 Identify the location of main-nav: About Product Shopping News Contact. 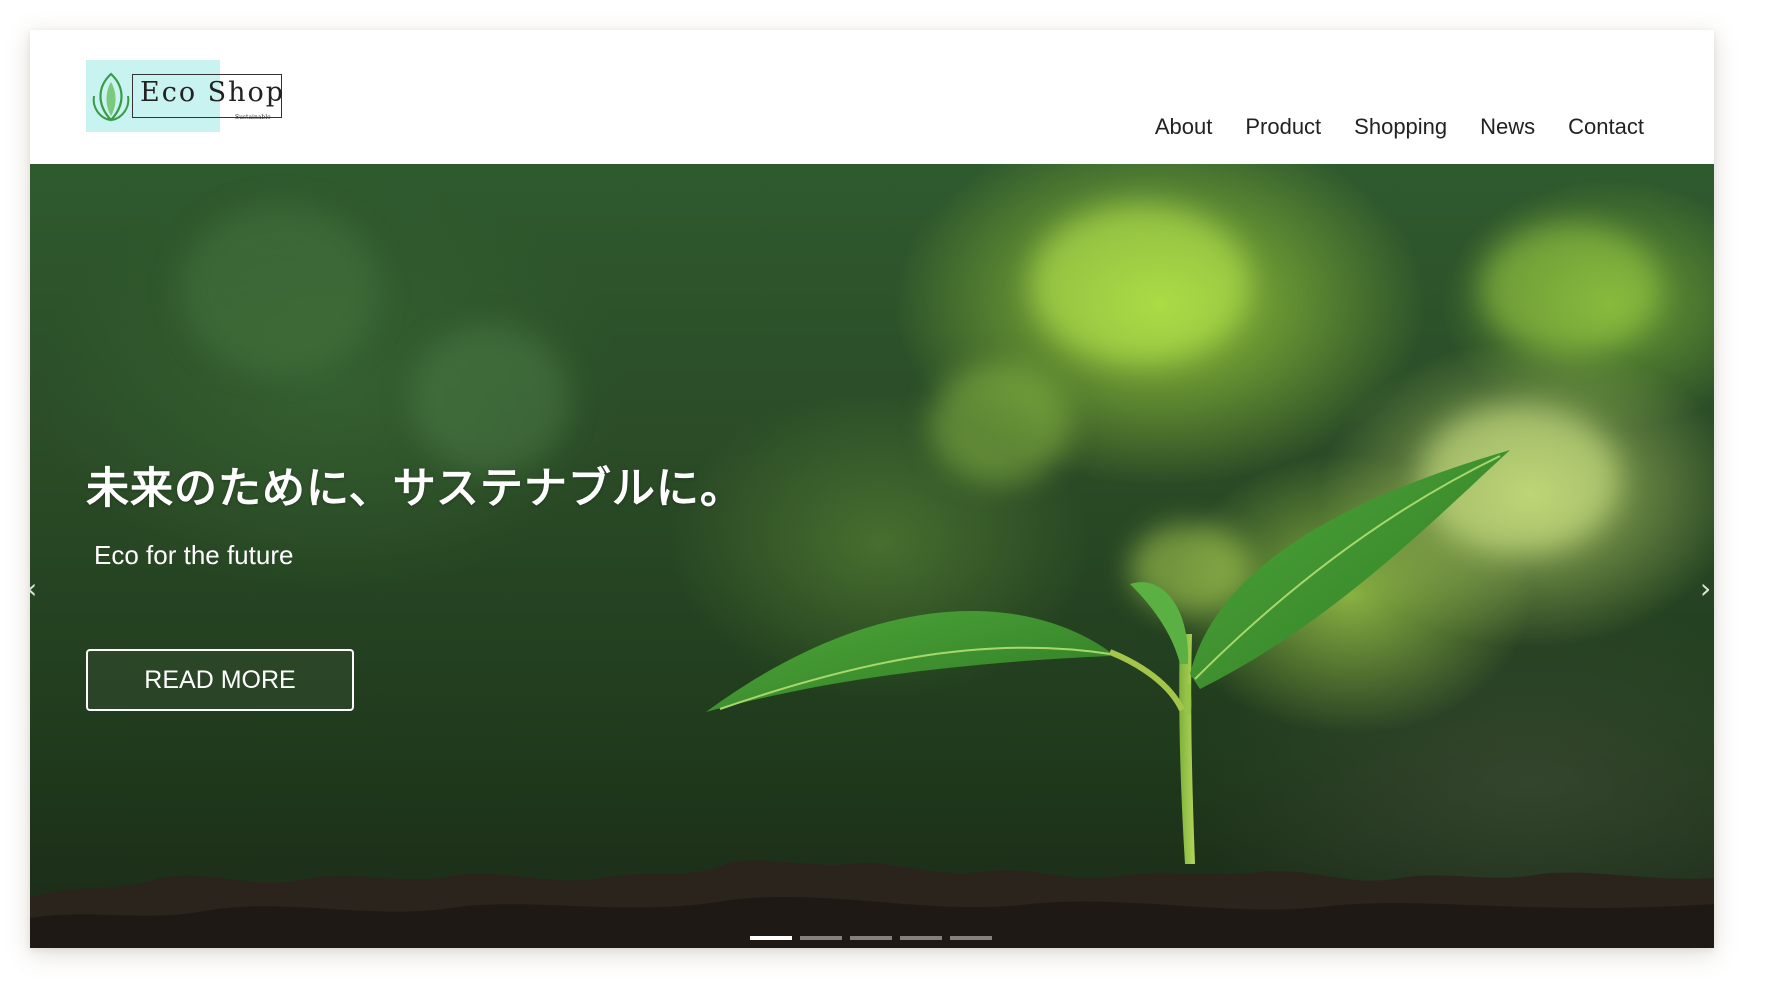
(1399, 127).